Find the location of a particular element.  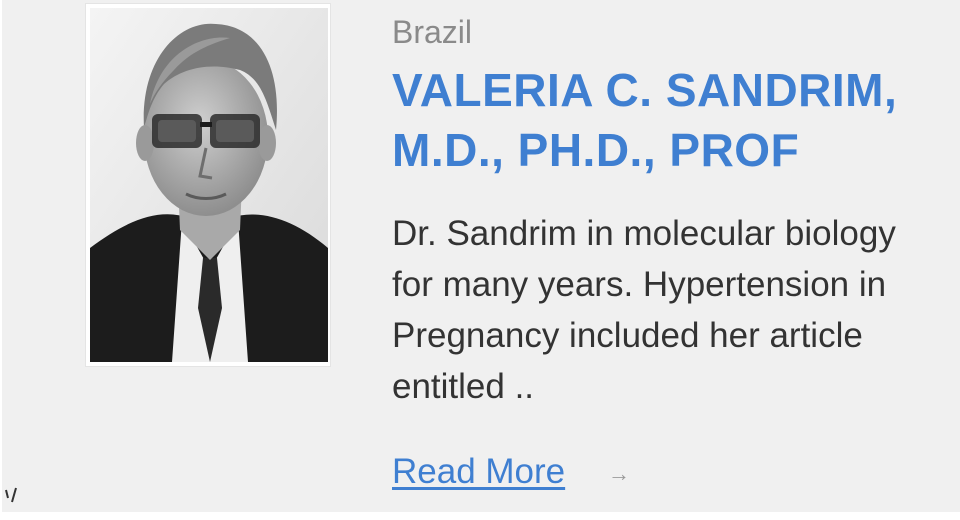

pen-mark-icon is located at coordinates (11, 495).